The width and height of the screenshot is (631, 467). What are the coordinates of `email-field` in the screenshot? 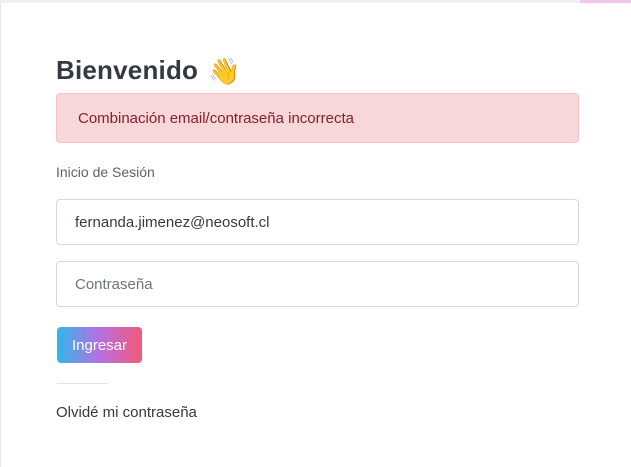 It's located at (317, 222).